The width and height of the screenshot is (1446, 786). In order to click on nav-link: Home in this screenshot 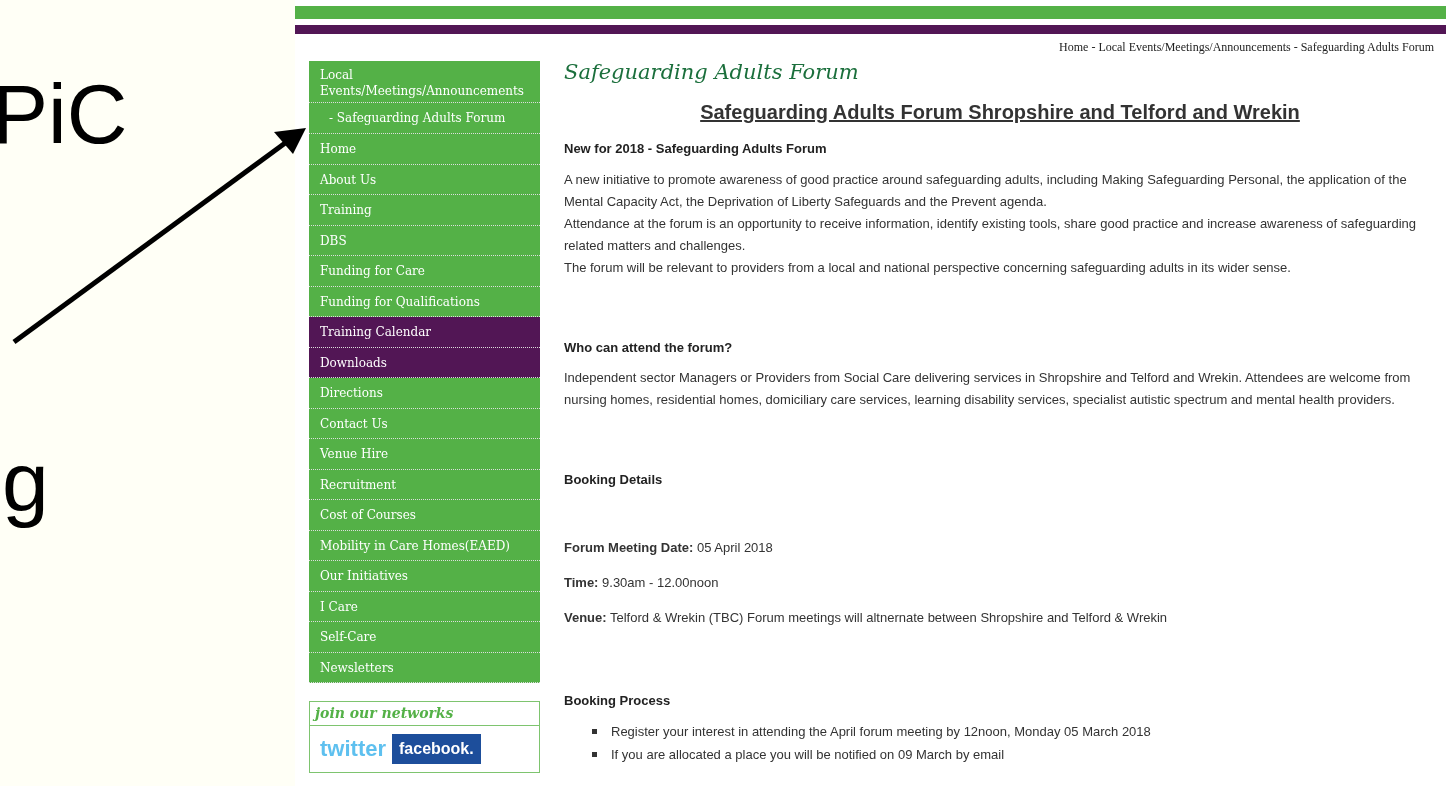, I will do `click(424, 149)`.